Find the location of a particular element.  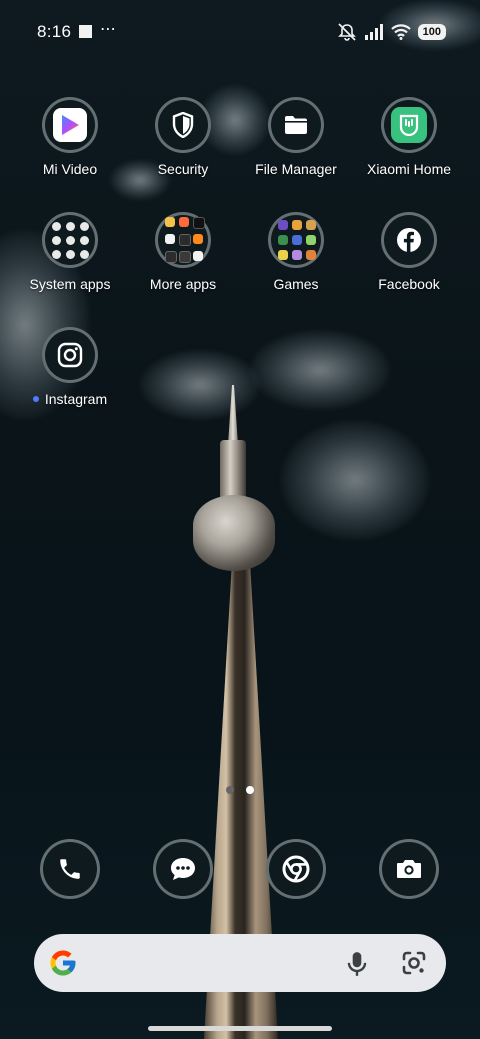

folder-more-apps: More apps is located at coordinates (183, 252).